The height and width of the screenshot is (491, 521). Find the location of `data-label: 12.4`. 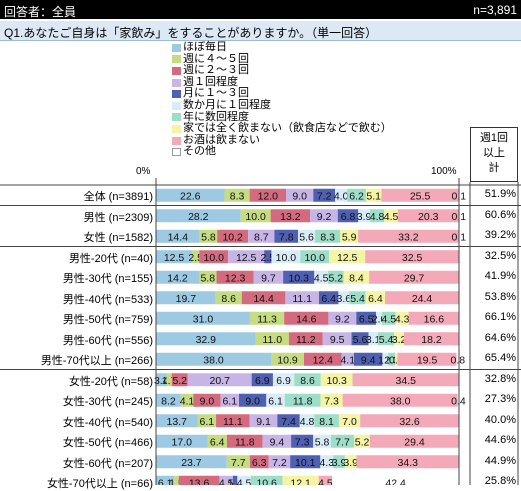

data-label: 12.4 is located at coordinates (323, 360).